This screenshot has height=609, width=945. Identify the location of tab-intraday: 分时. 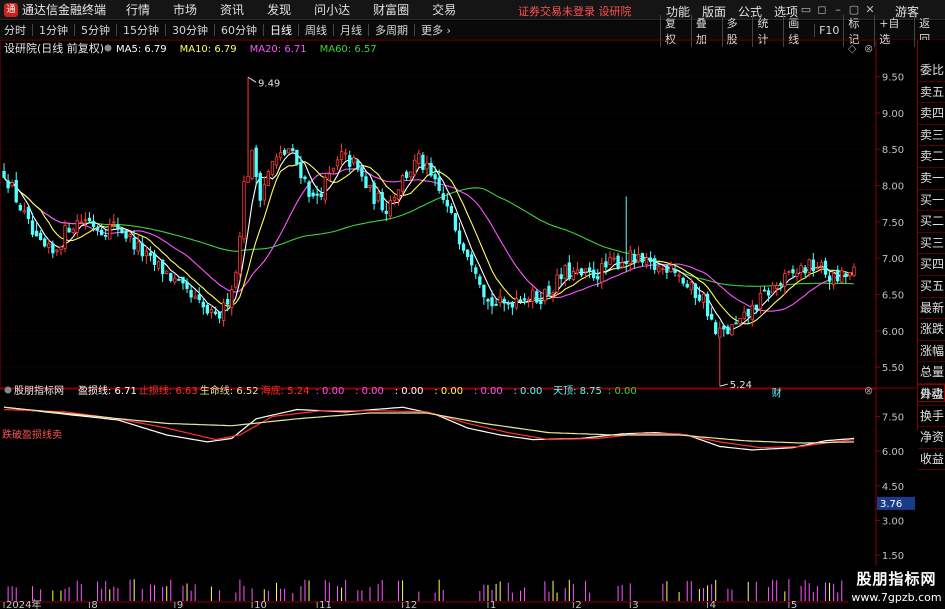
(15, 30).